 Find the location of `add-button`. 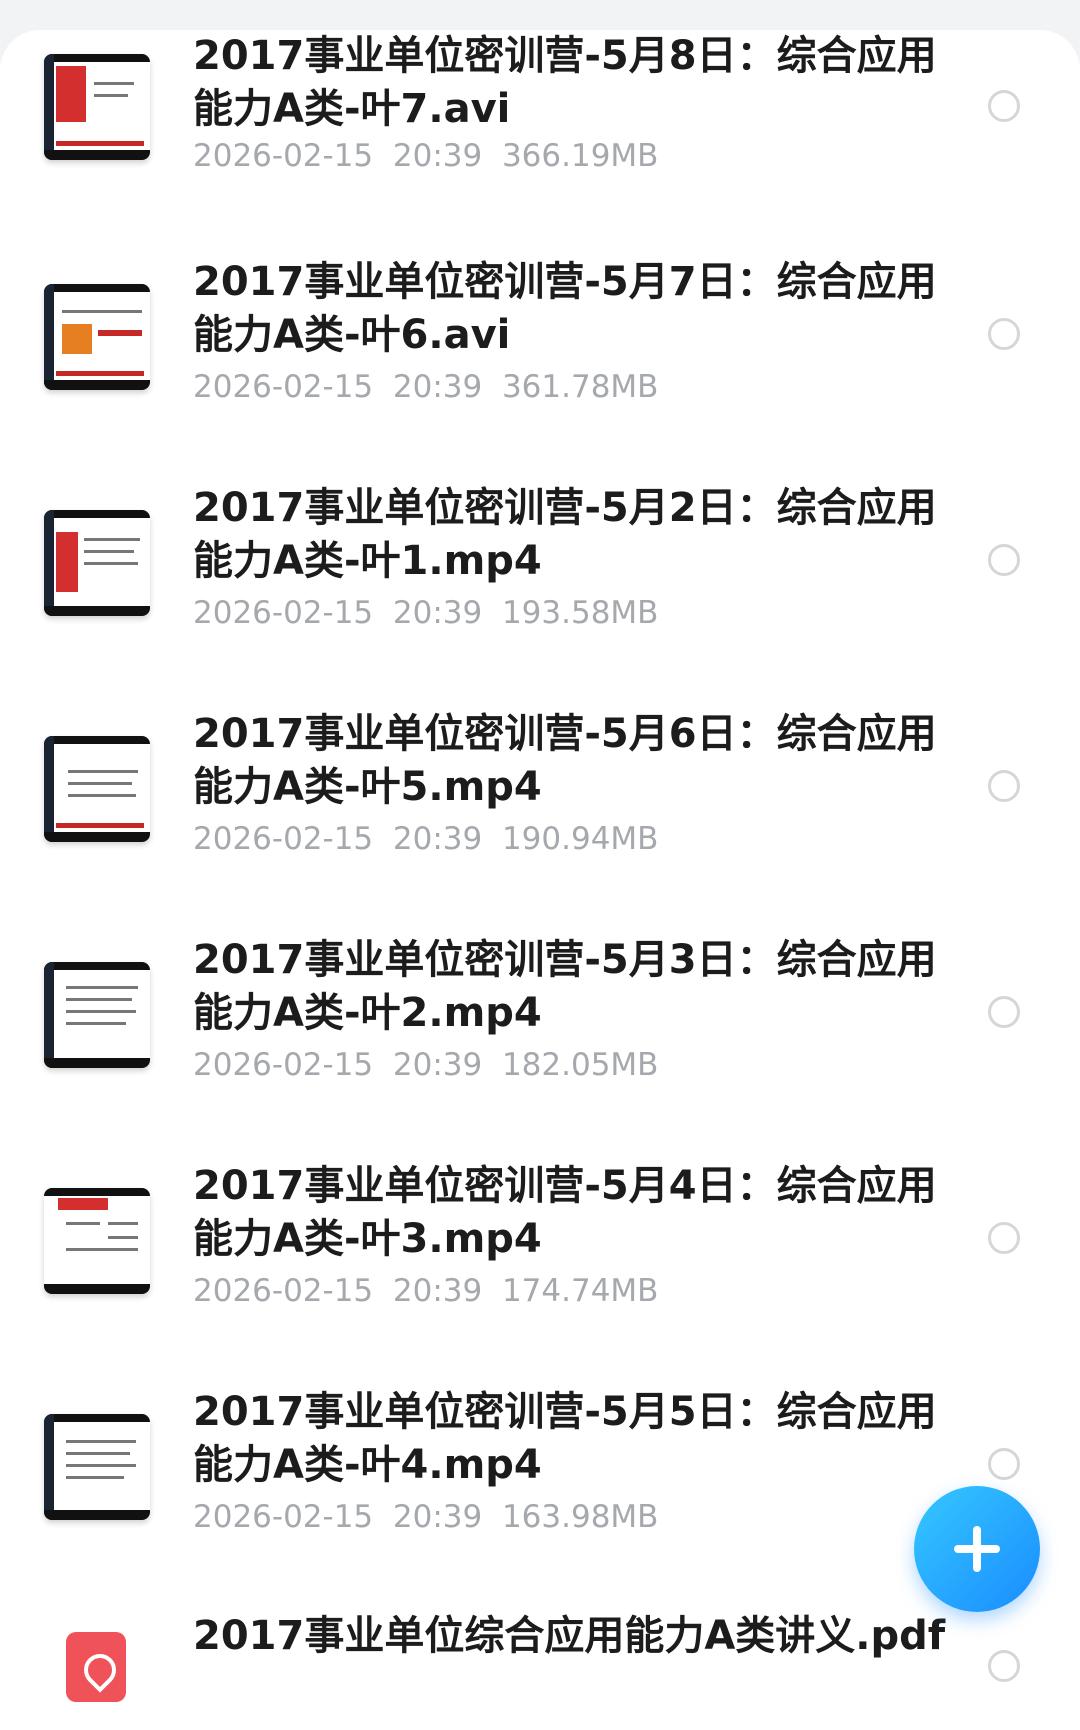

add-button is located at coordinates (977, 1549).